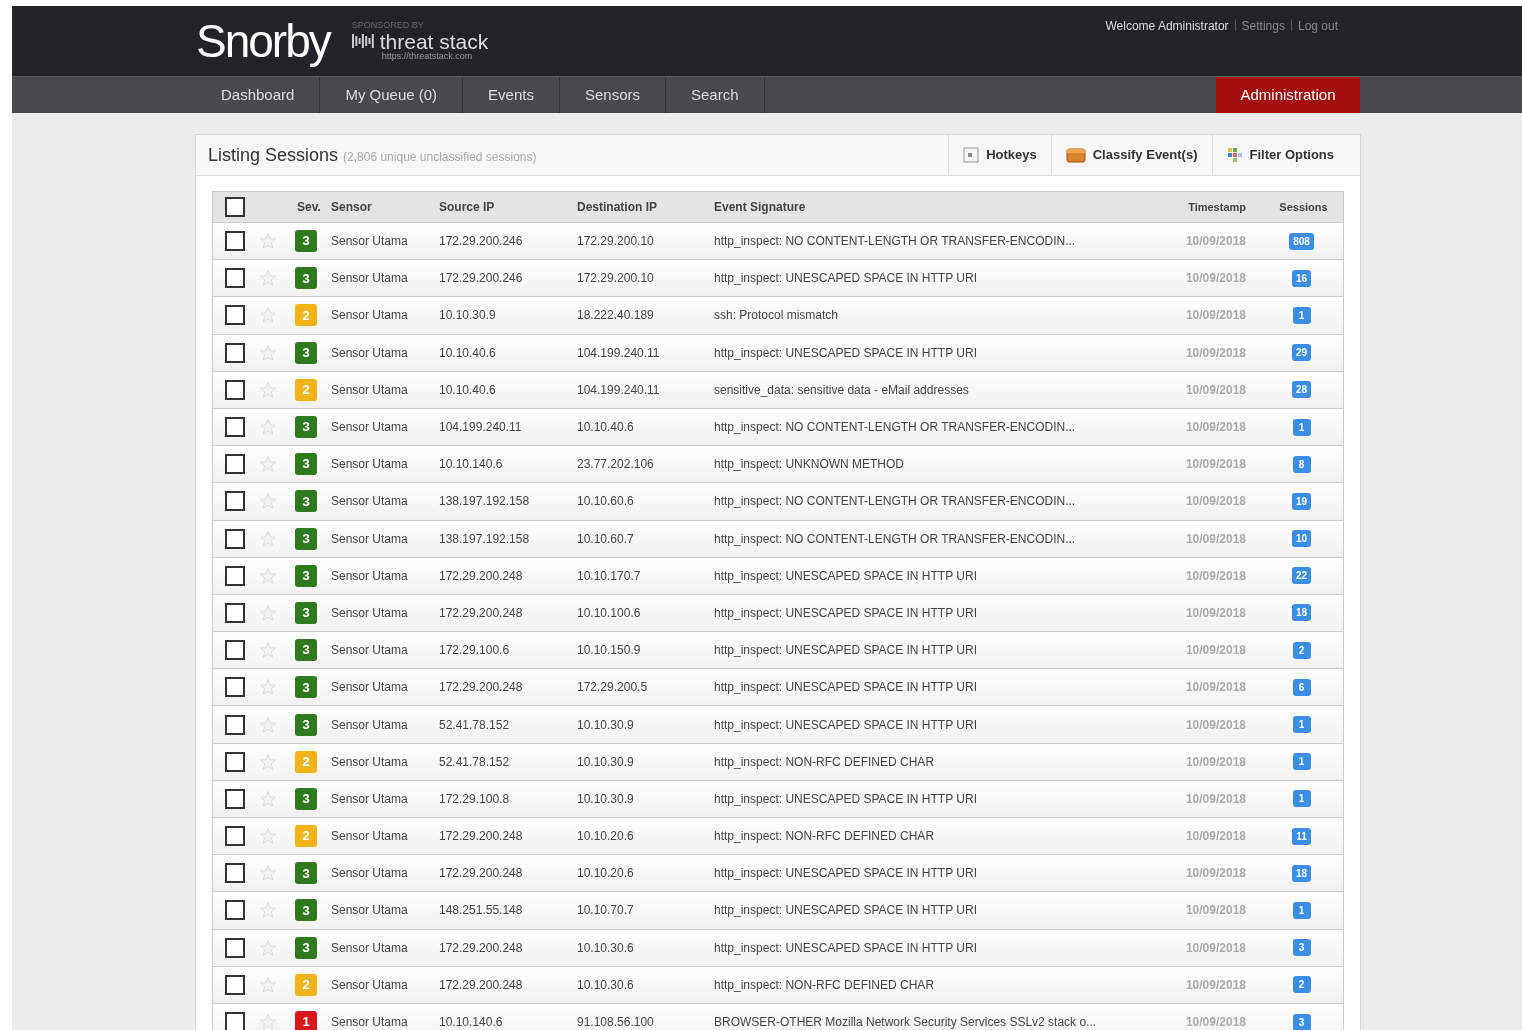 This screenshot has width=1522, height=1030. I want to click on session-count: 1, so click(1301, 315).